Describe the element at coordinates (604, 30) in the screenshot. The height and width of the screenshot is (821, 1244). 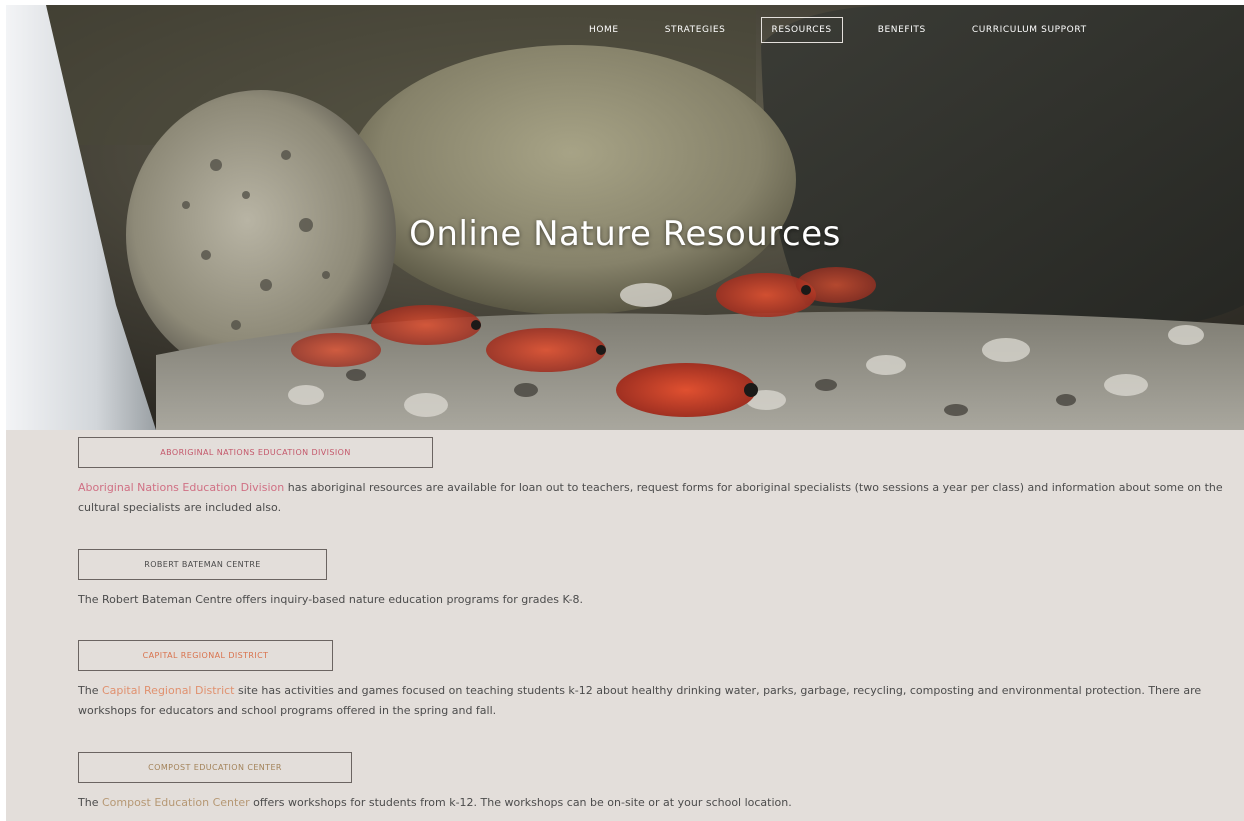
I see `nav-home: HOME` at that location.